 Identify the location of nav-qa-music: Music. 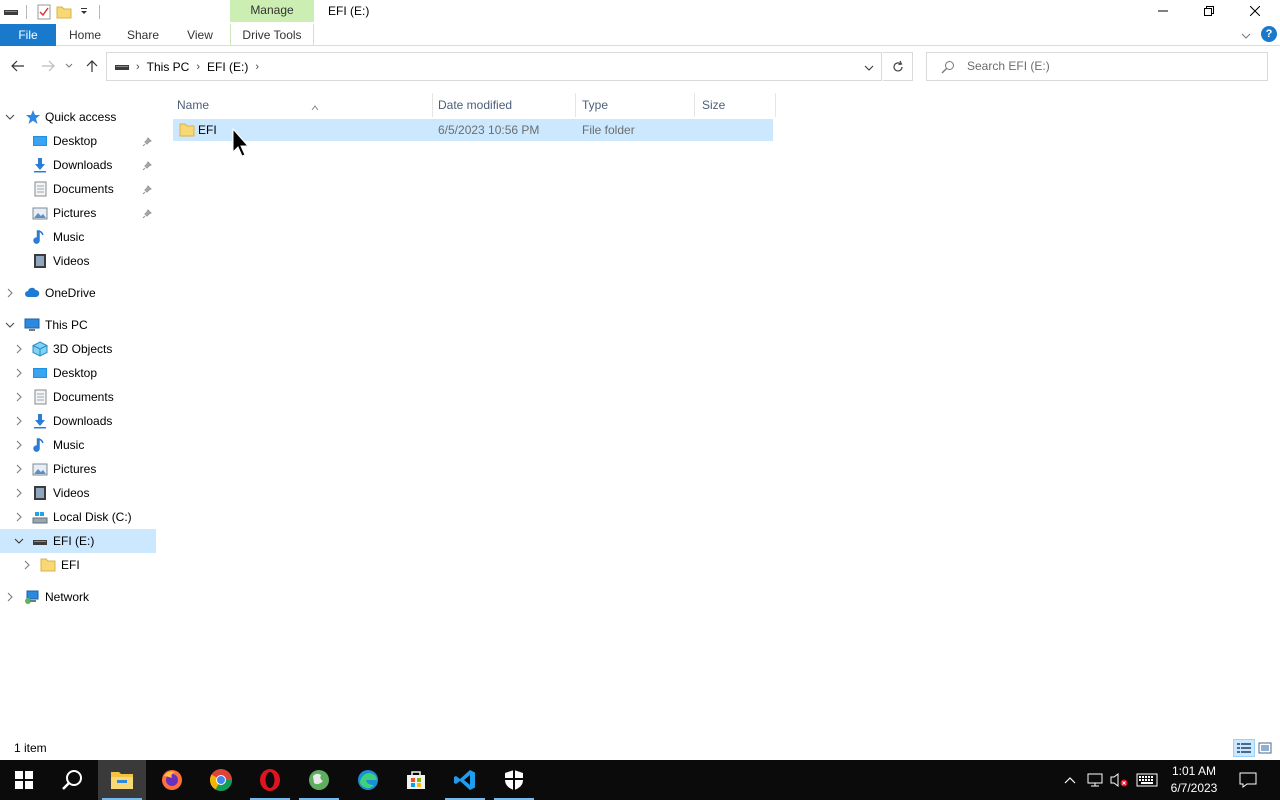
(78, 237).